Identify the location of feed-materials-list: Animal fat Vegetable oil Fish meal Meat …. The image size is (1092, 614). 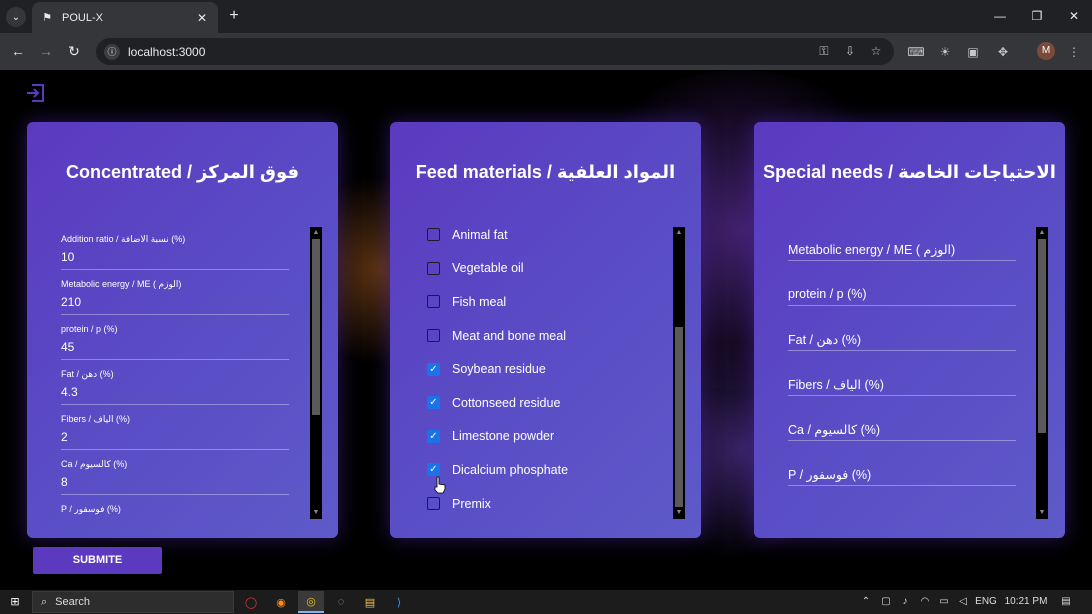
(555, 364).